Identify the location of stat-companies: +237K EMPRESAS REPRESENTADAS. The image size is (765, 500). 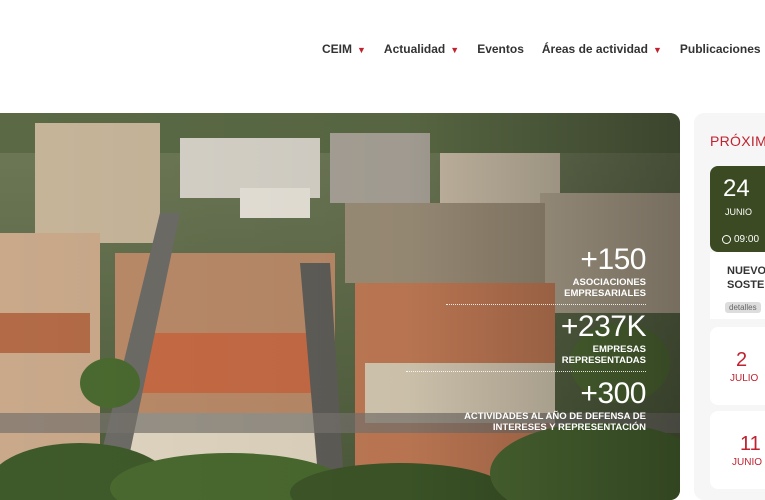
(526, 343).